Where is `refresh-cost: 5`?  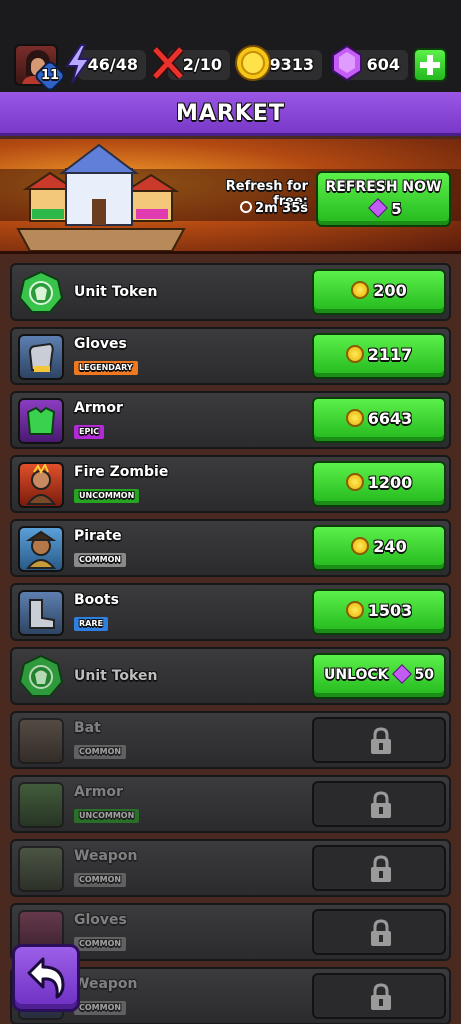
refresh-cost: 5 is located at coordinates (383, 208).